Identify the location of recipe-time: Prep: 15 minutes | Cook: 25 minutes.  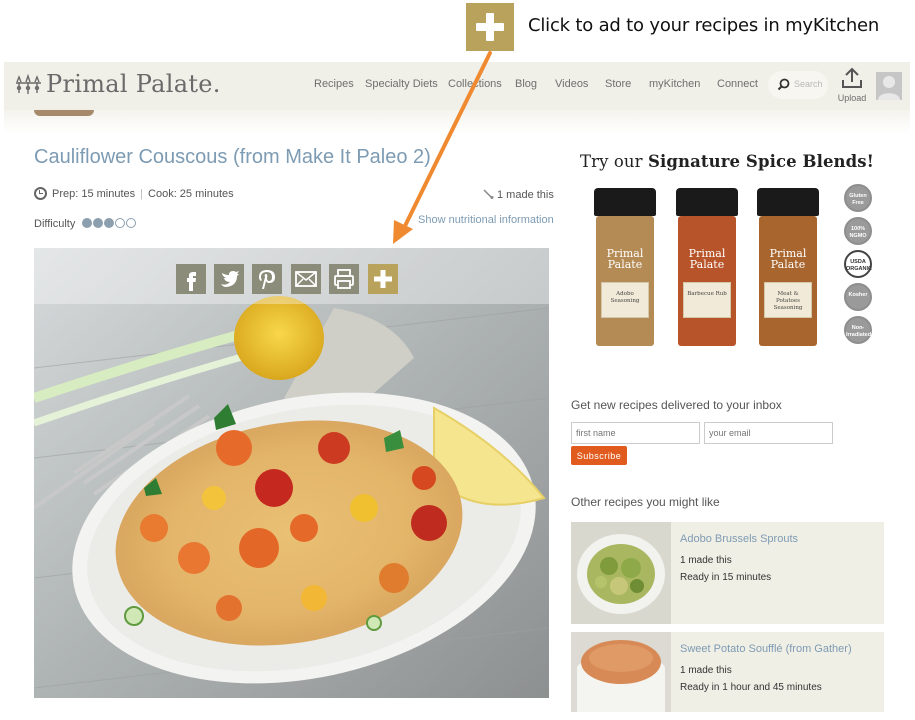
(134, 193).